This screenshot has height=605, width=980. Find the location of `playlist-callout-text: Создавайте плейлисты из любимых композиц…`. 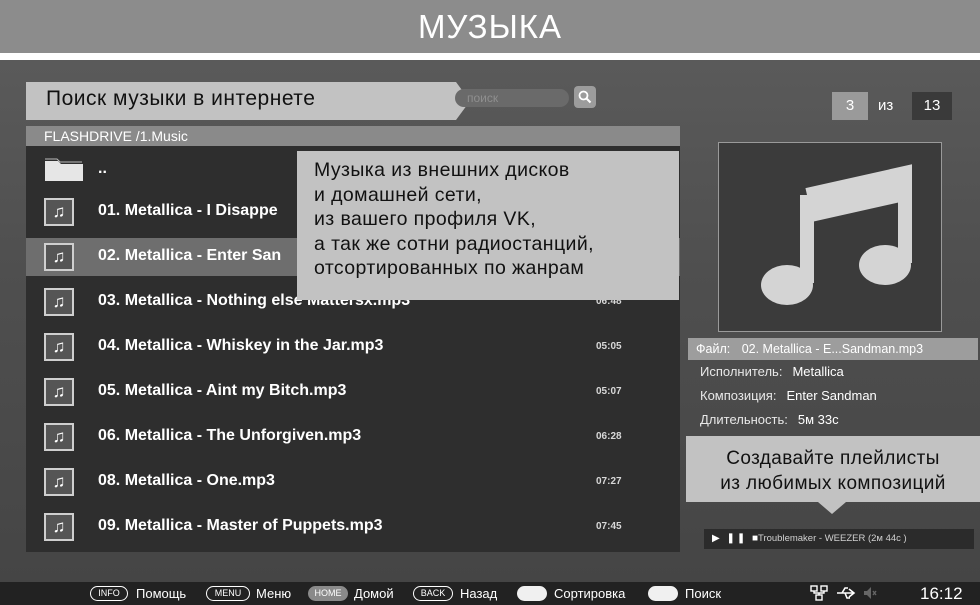

playlist-callout-text: Создавайте плейлисты из любимых композиц… is located at coordinates (833, 471).